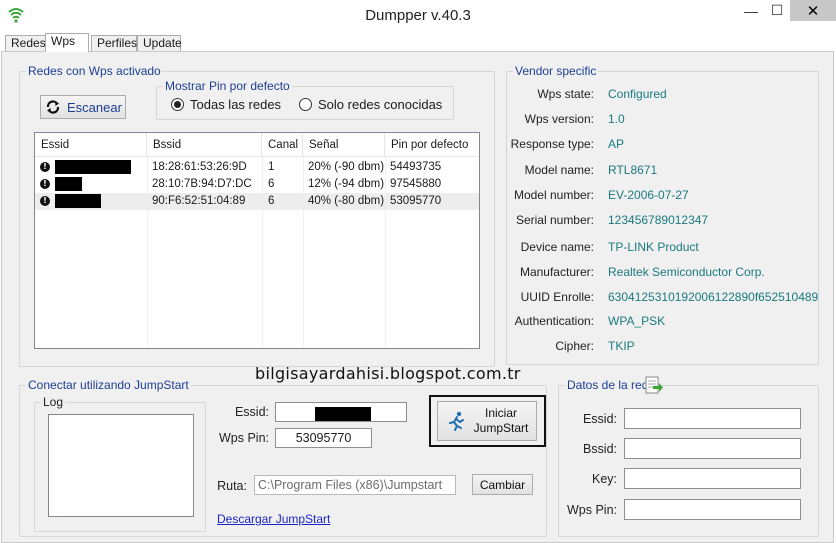  I want to click on download-jumpstart-link: Descargar JumpStart, so click(273, 519).